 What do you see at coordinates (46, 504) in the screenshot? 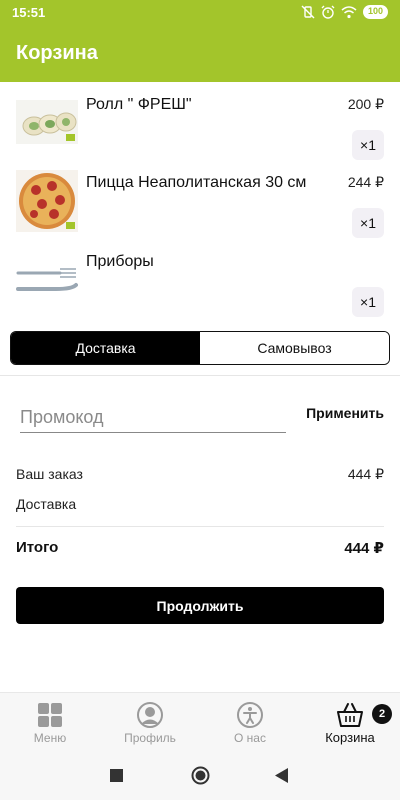
I see `delivery-label: Доставка` at bounding box center [46, 504].